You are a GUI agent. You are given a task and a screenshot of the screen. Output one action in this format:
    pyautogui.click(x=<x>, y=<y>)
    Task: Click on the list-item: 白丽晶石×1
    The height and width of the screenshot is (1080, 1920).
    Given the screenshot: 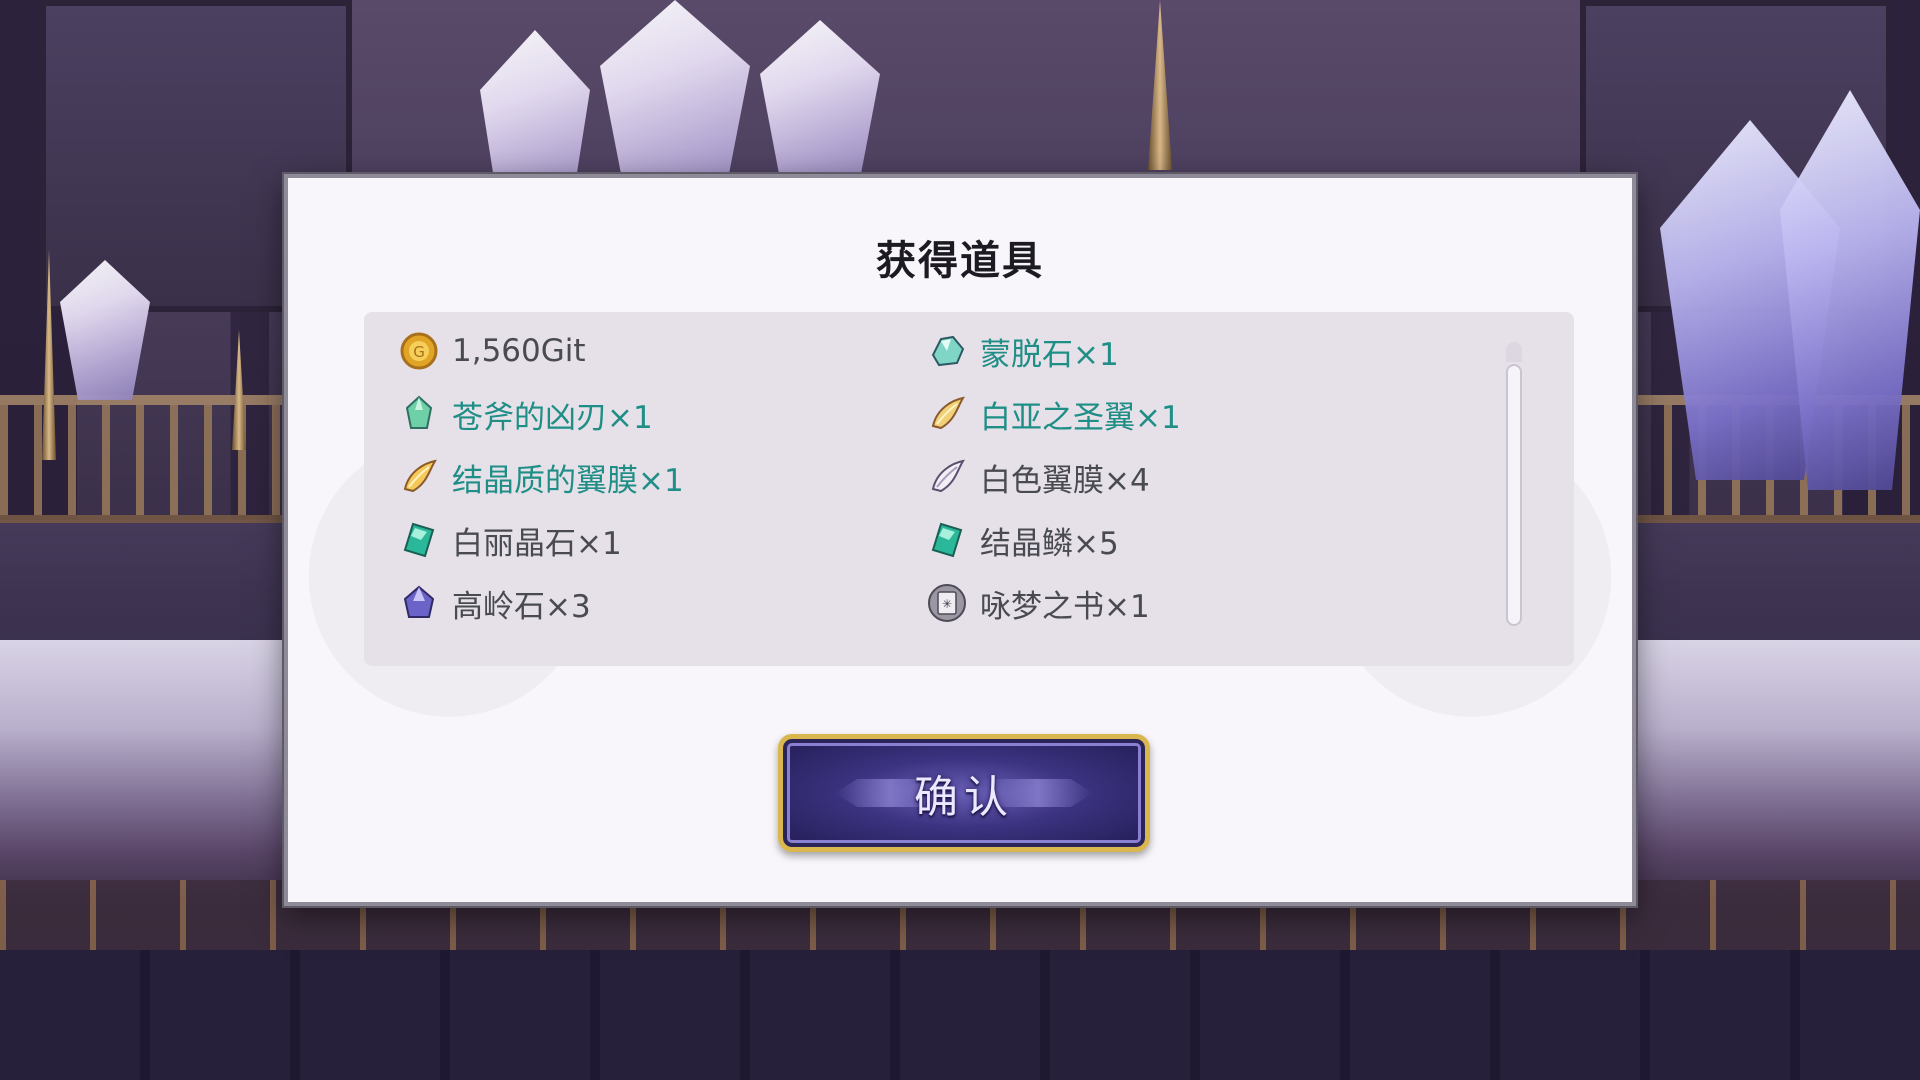 What is the action you would take?
    pyautogui.click(x=510, y=540)
    